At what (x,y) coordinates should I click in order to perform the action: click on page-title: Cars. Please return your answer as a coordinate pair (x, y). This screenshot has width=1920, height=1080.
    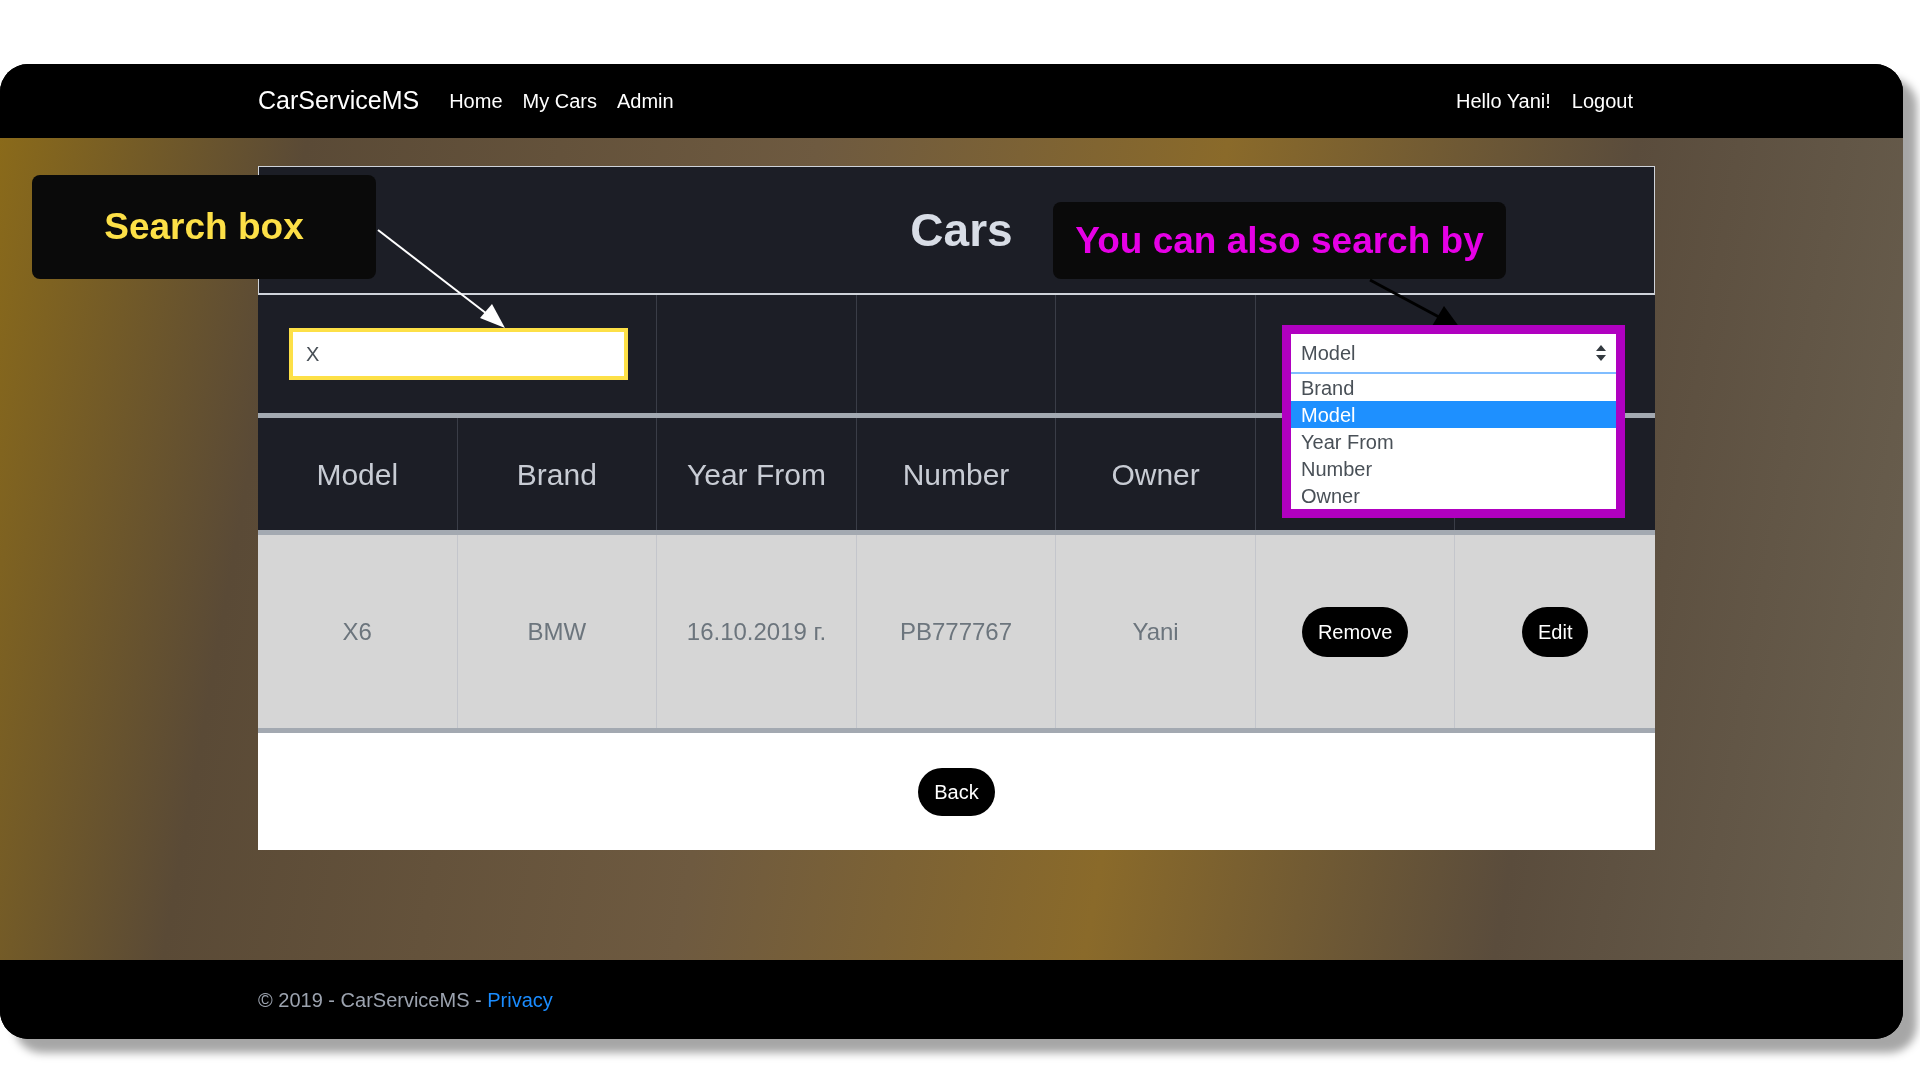
    Looking at the image, I should click on (961, 230).